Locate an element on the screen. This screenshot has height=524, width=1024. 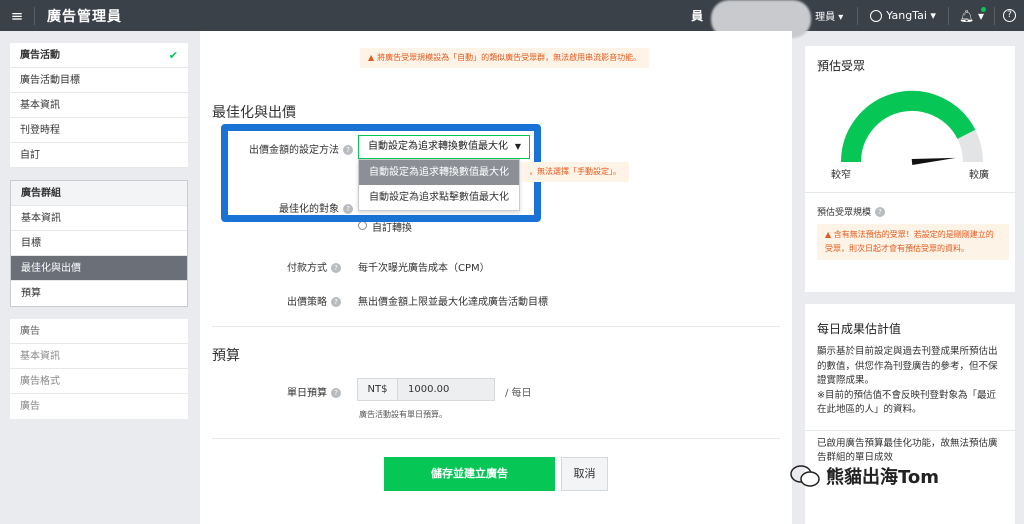
account-switcher: 理員 ▾ is located at coordinates (829, 15).